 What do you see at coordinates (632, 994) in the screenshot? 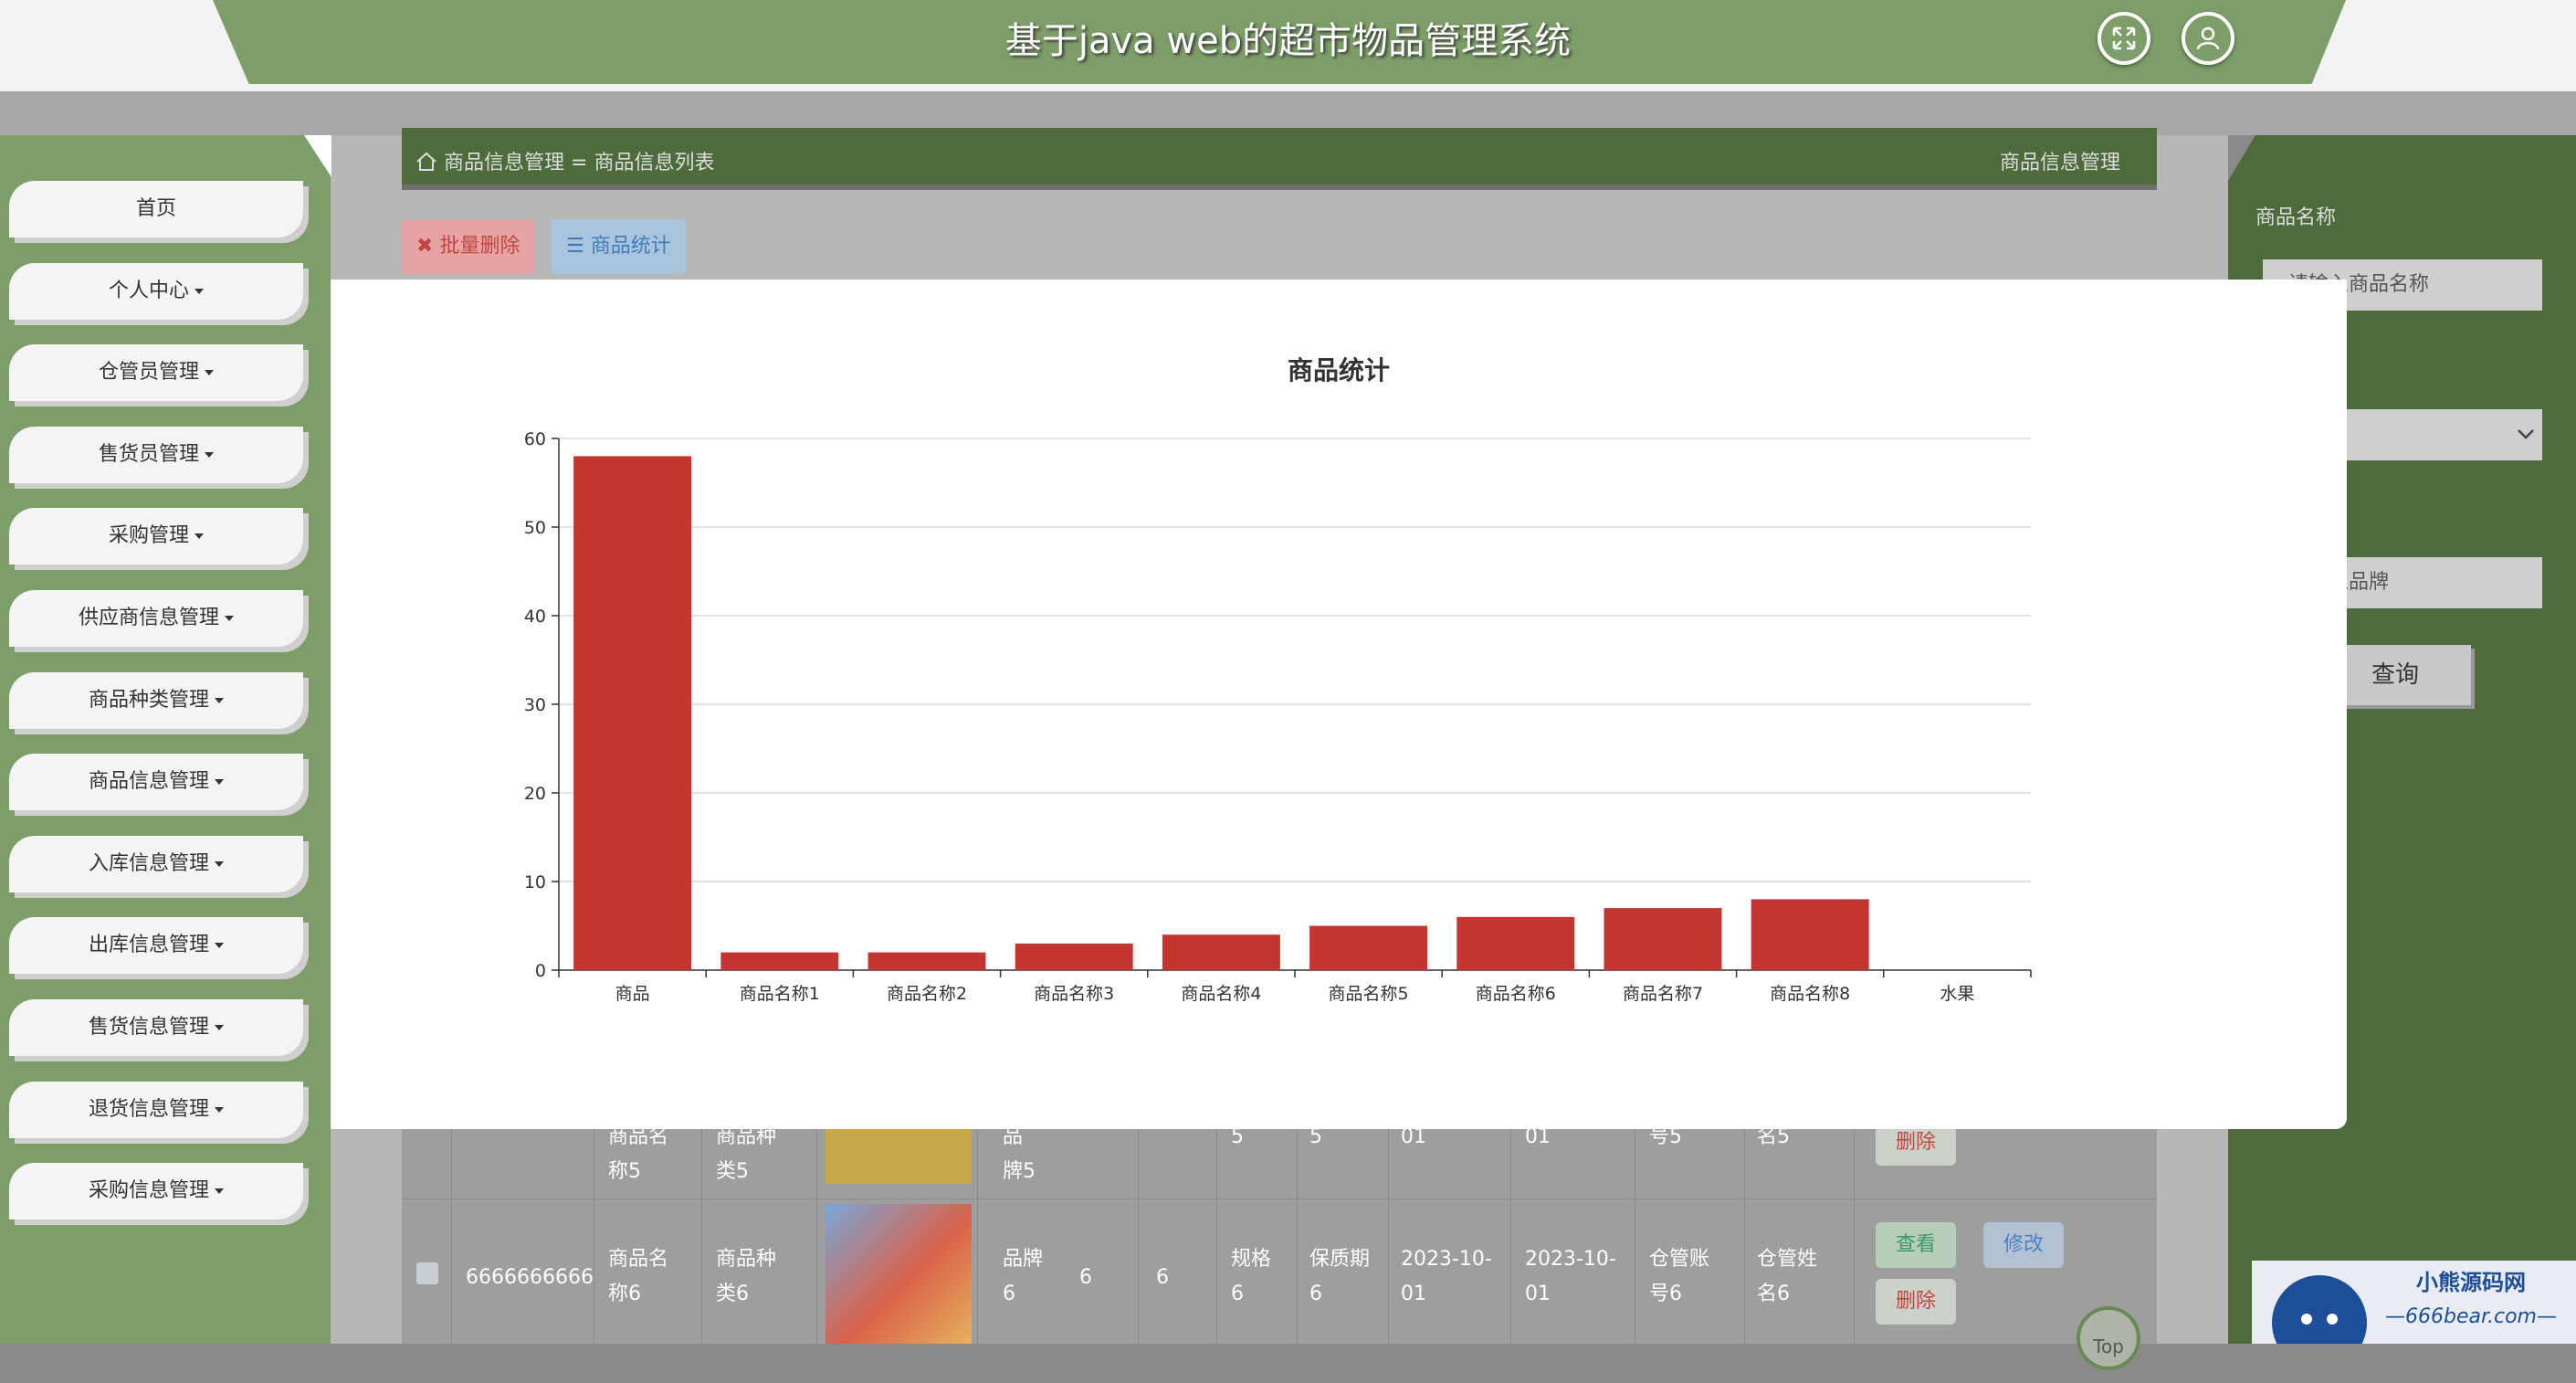
I see `x-tick-label: 商品` at bounding box center [632, 994].